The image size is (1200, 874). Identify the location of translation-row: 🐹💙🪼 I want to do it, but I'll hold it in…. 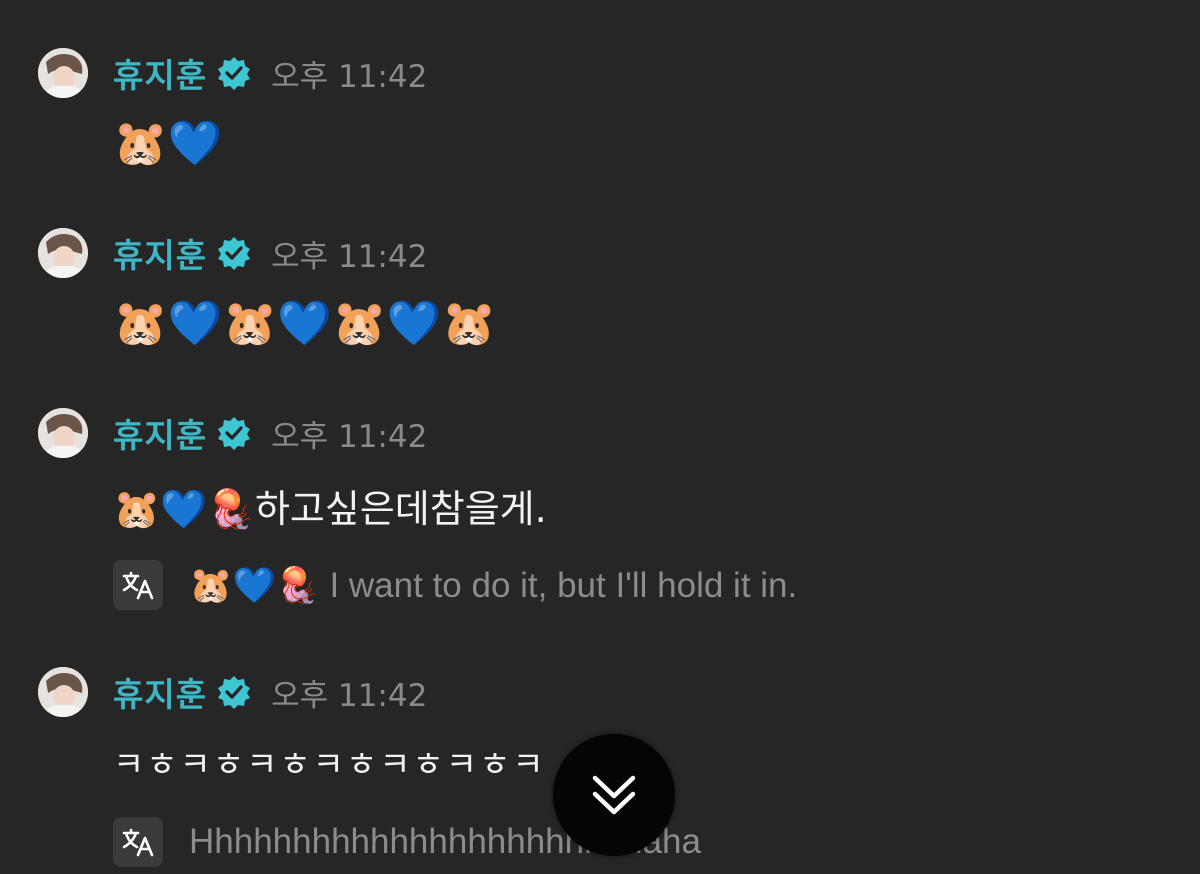
(455, 585).